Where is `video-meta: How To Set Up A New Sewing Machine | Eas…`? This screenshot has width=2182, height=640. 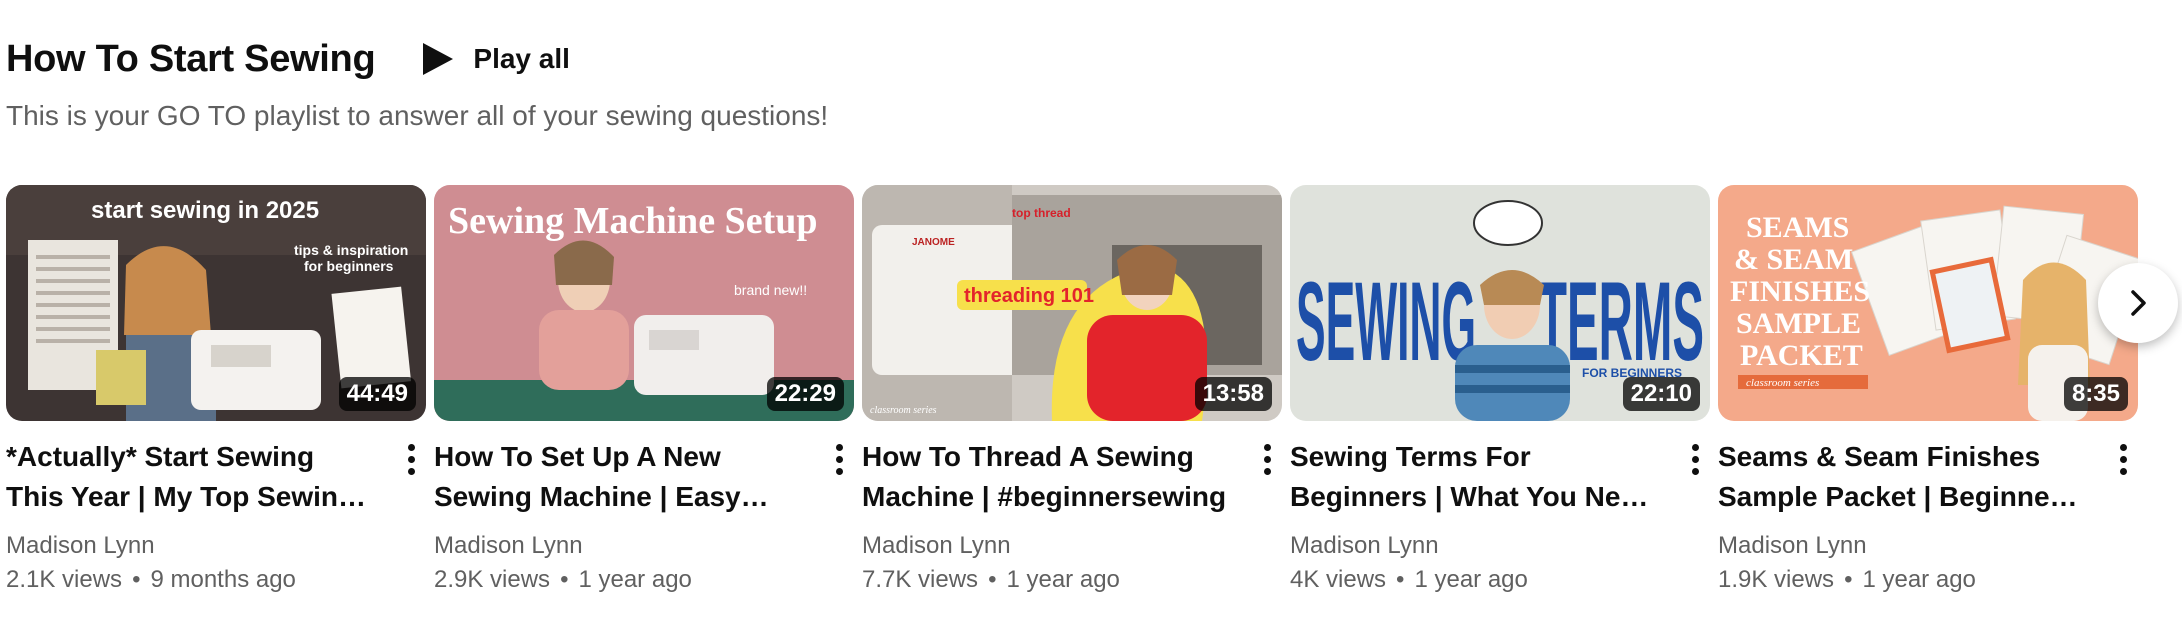 video-meta: How To Set Up A New Sewing Machine | Eas… is located at coordinates (644, 517).